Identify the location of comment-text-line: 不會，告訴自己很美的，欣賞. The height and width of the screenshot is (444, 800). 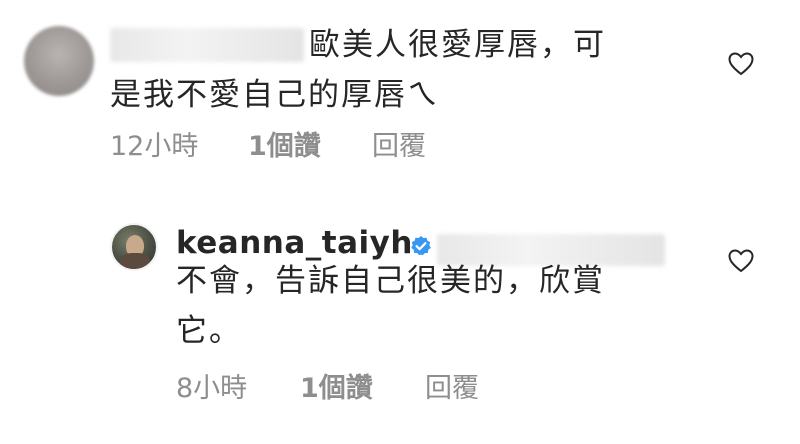
(390, 281).